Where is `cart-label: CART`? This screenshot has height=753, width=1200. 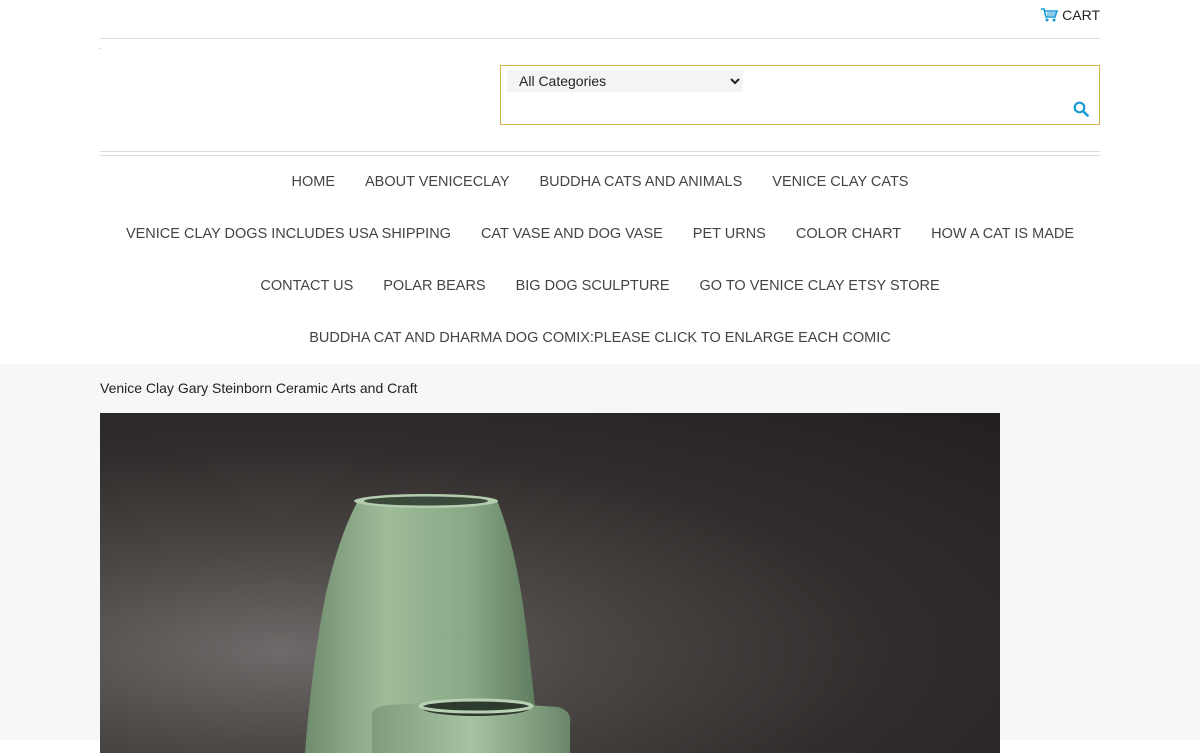 cart-label: CART is located at coordinates (1081, 15).